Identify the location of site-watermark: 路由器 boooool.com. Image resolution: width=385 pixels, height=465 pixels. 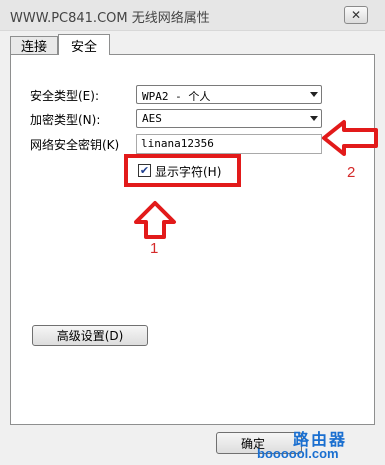
(320, 445).